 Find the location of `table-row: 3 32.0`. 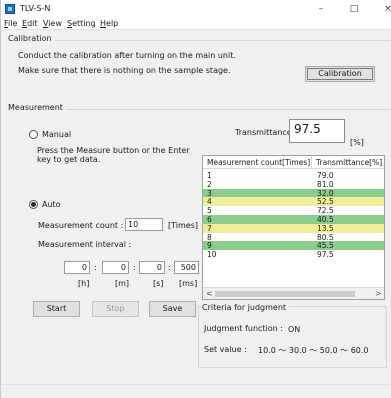

table-row: 3 32.0 is located at coordinates (293, 193).